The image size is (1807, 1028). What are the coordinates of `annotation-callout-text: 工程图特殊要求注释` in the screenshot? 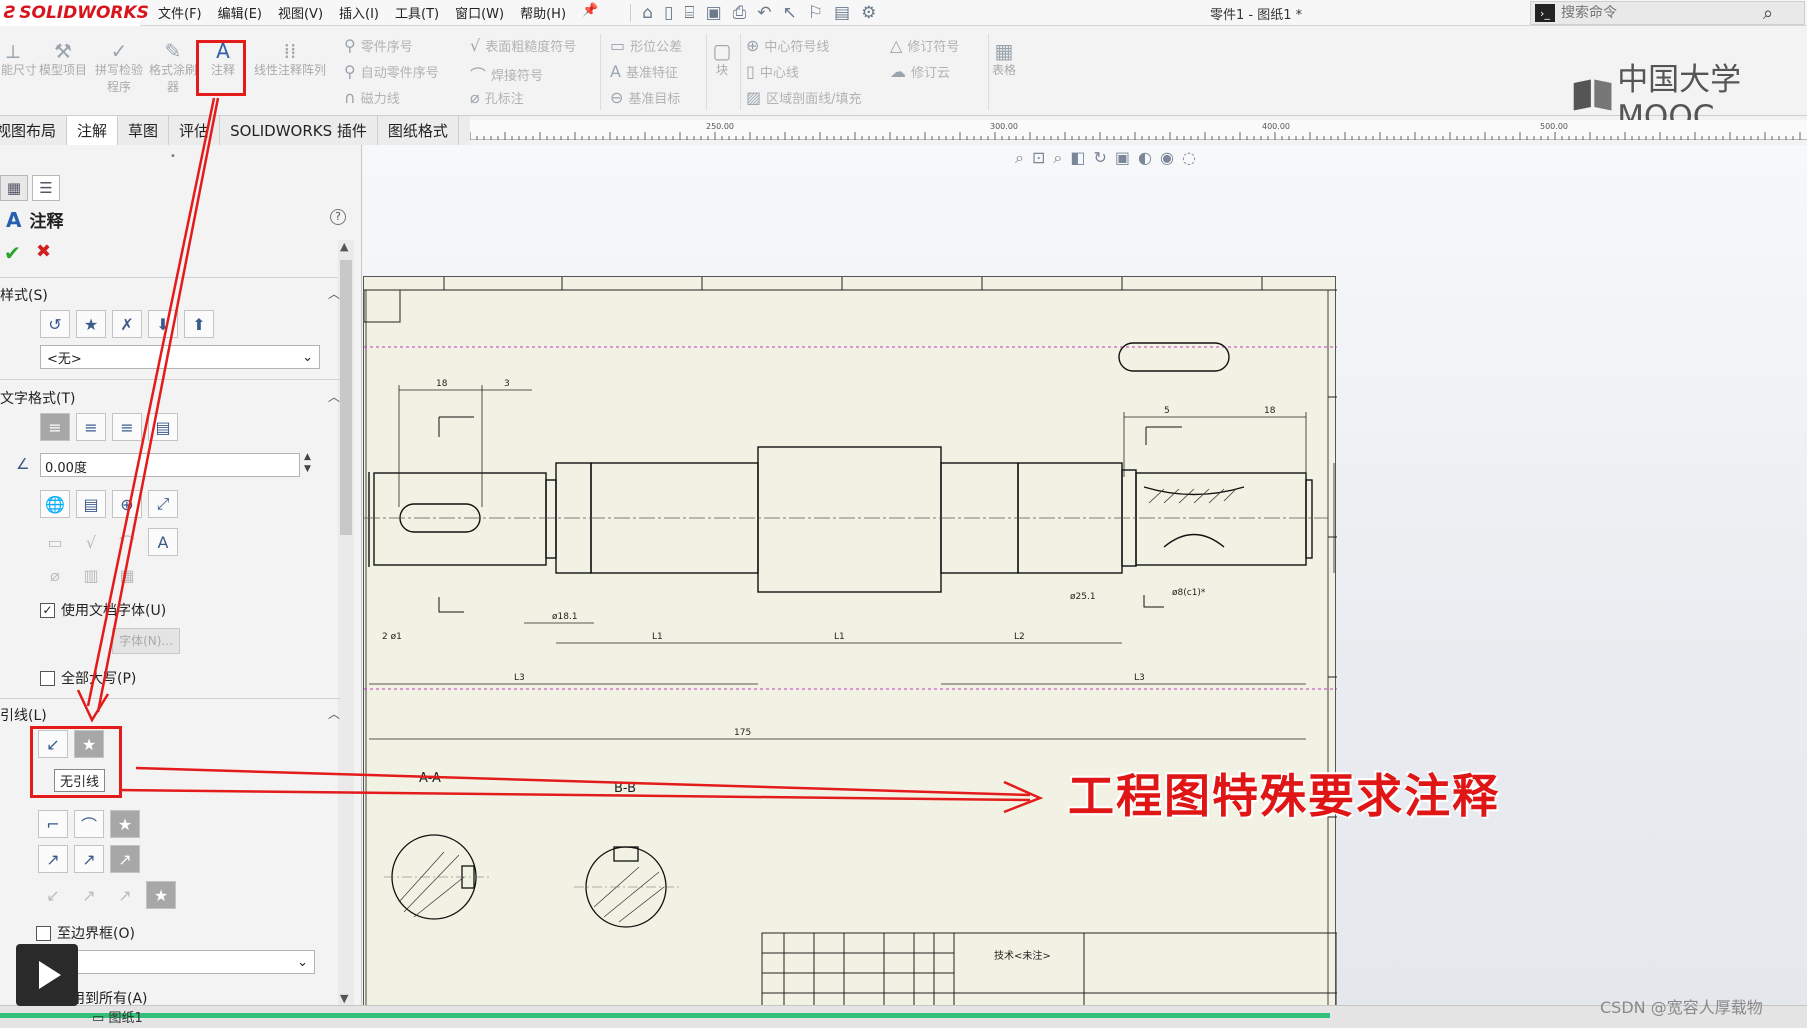 It's located at (1284, 796).